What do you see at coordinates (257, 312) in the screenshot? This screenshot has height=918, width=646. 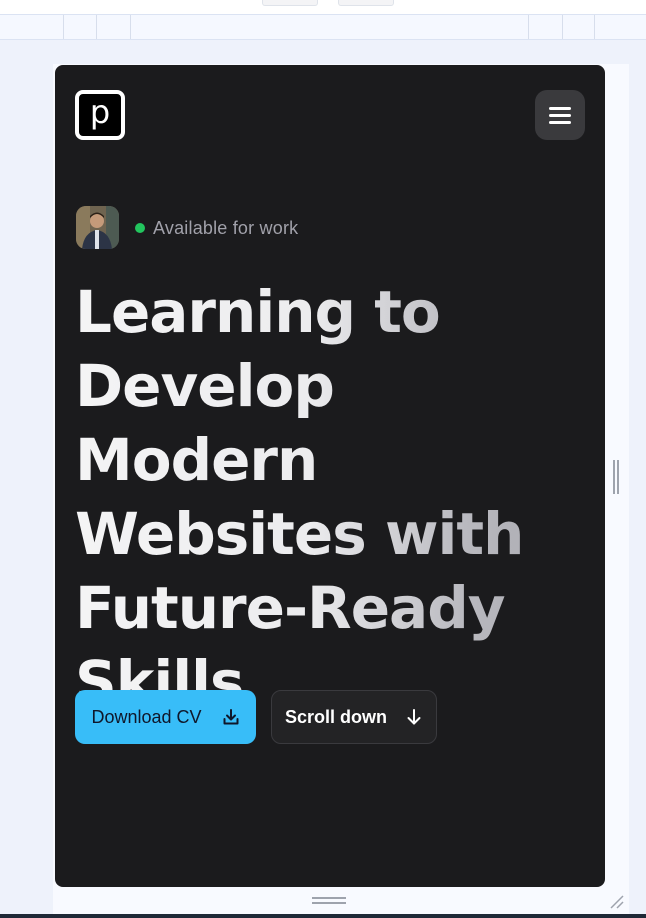 I see `headline-line: Learning to` at bounding box center [257, 312].